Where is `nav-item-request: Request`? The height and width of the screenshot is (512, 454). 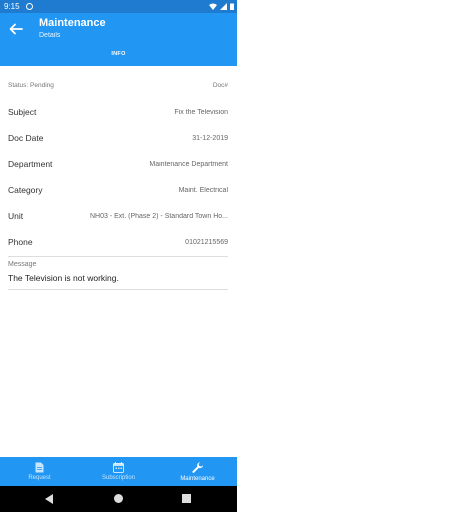
nav-item-request: Request is located at coordinates (39, 471).